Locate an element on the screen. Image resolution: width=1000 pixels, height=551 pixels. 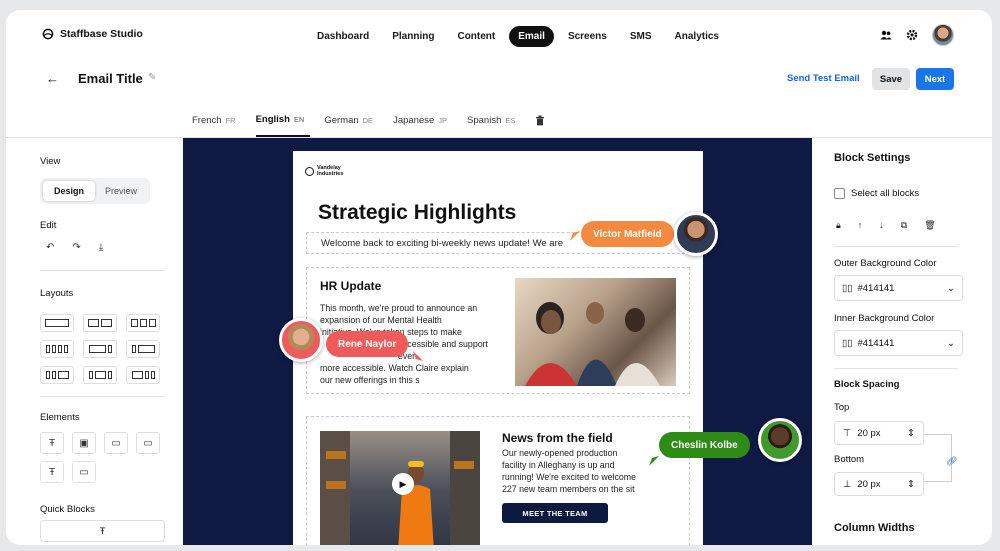
warehouse-video-thumbnail: ▶ is located at coordinates (400, 488).